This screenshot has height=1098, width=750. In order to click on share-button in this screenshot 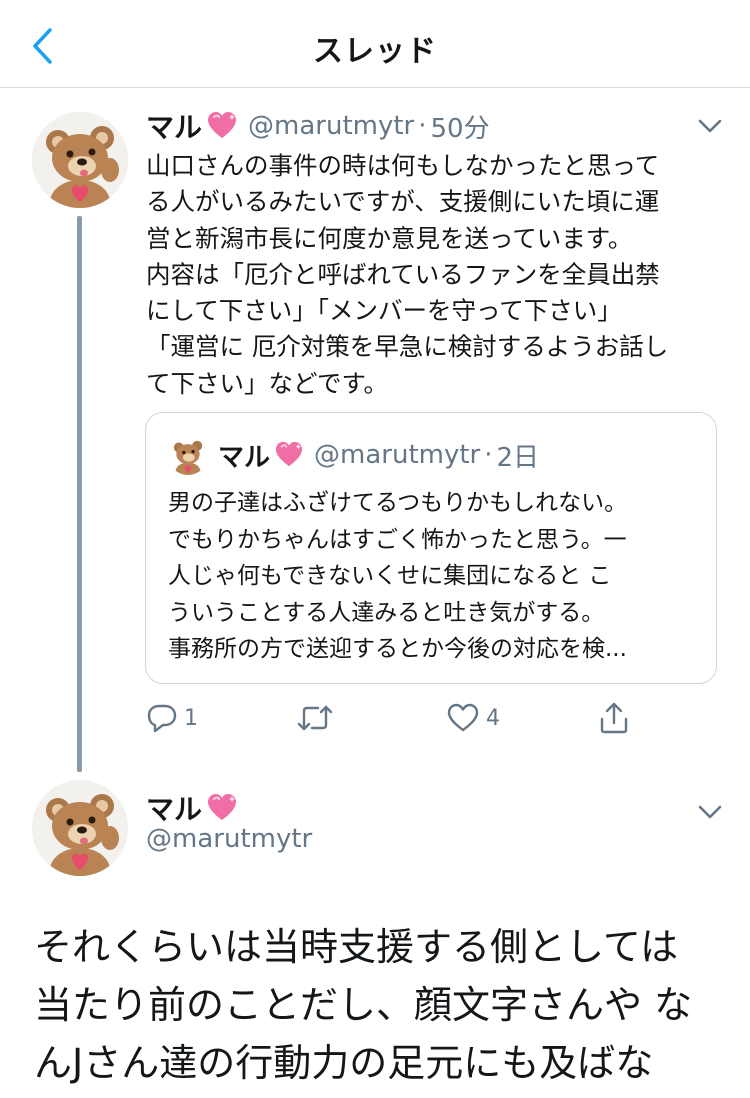, I will do `click(614, 718)`.